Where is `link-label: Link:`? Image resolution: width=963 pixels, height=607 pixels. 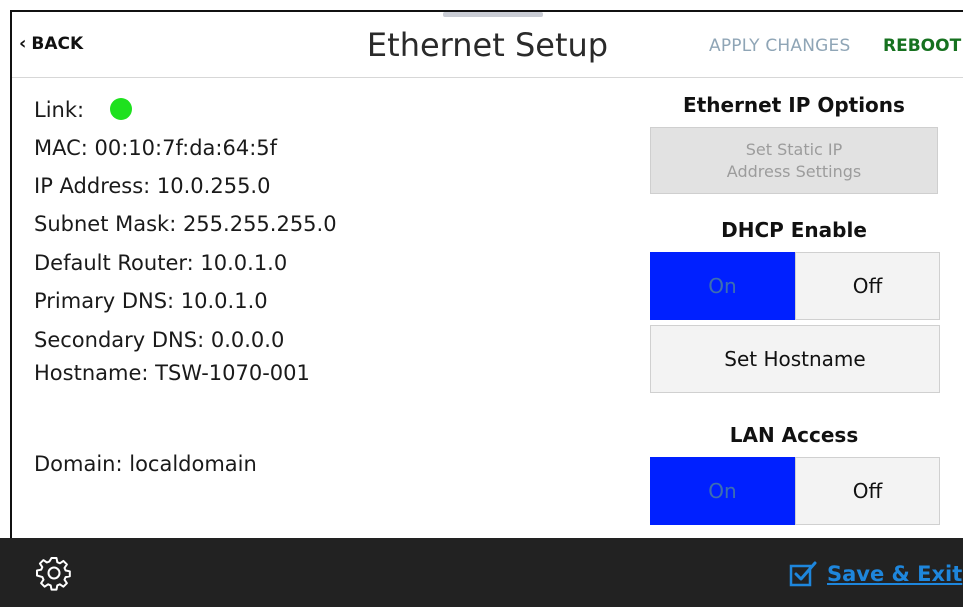
link-label: Link: is located at coordinates (59, 110).